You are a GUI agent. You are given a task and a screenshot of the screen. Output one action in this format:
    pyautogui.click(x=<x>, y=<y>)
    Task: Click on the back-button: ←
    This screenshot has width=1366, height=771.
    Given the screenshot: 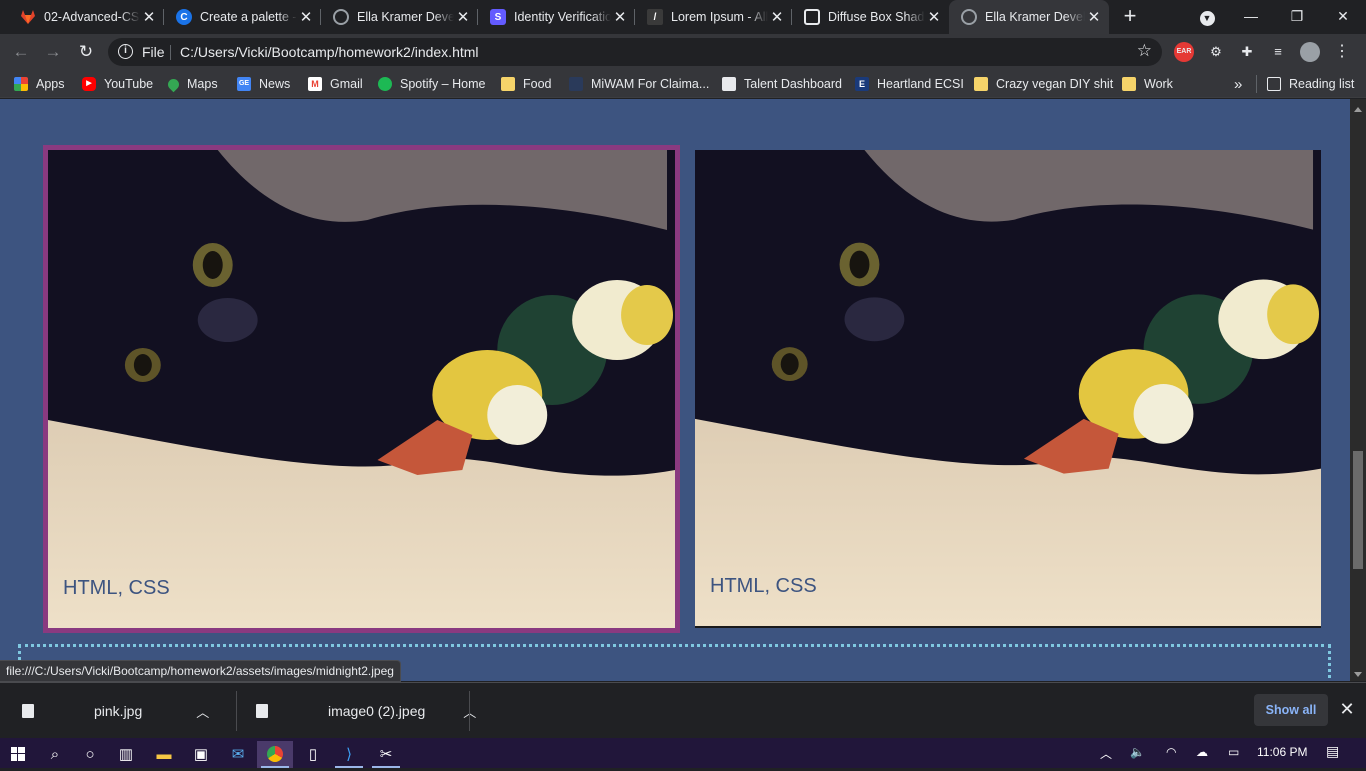 What is the action you would take?
    pyautogui.click(x=21, y=52)
    